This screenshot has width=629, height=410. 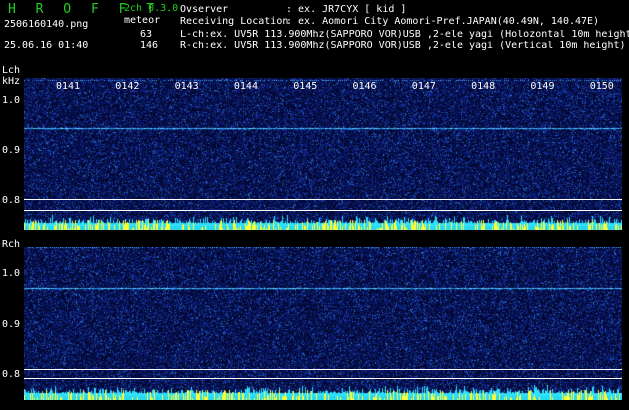 I want to click on count-lch: 63, so click(x=146, y=34).